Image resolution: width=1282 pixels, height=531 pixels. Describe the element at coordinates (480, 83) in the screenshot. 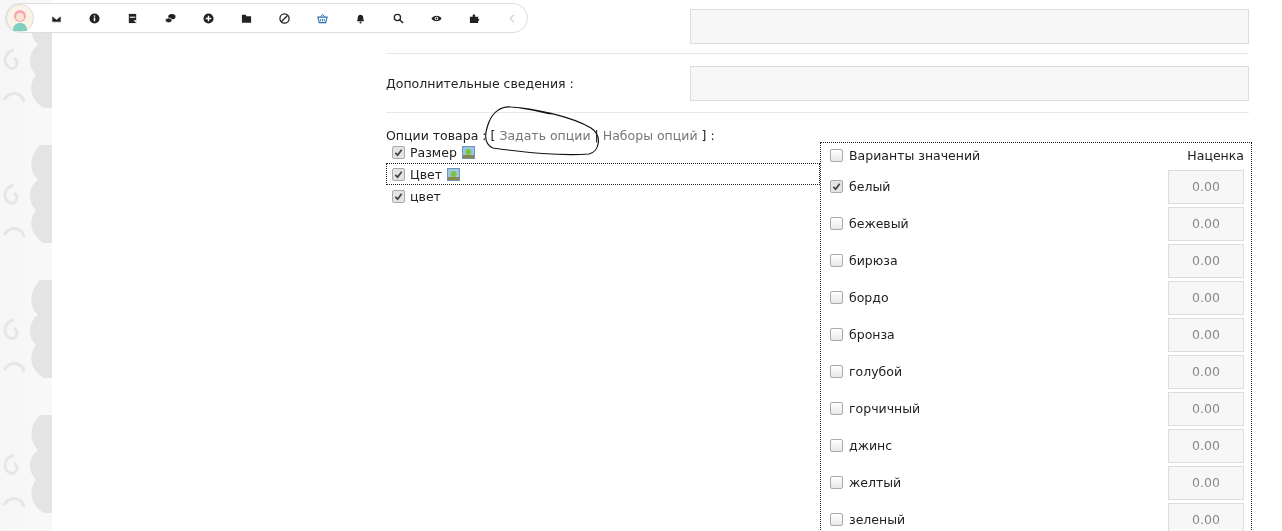

I see `field-label: Дополнительные сведения :` at that location.